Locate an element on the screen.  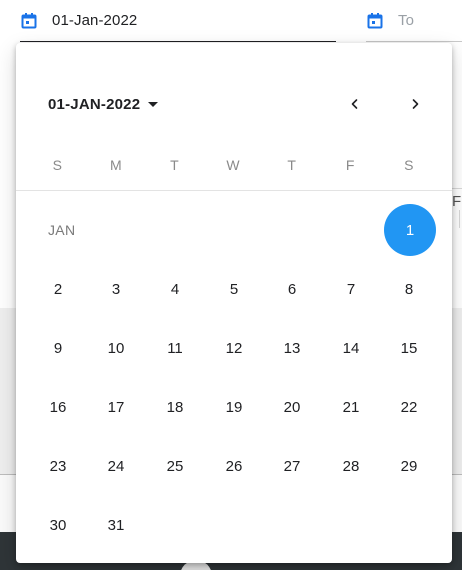
day-cell: 20 is located at coordinates (292, 407).